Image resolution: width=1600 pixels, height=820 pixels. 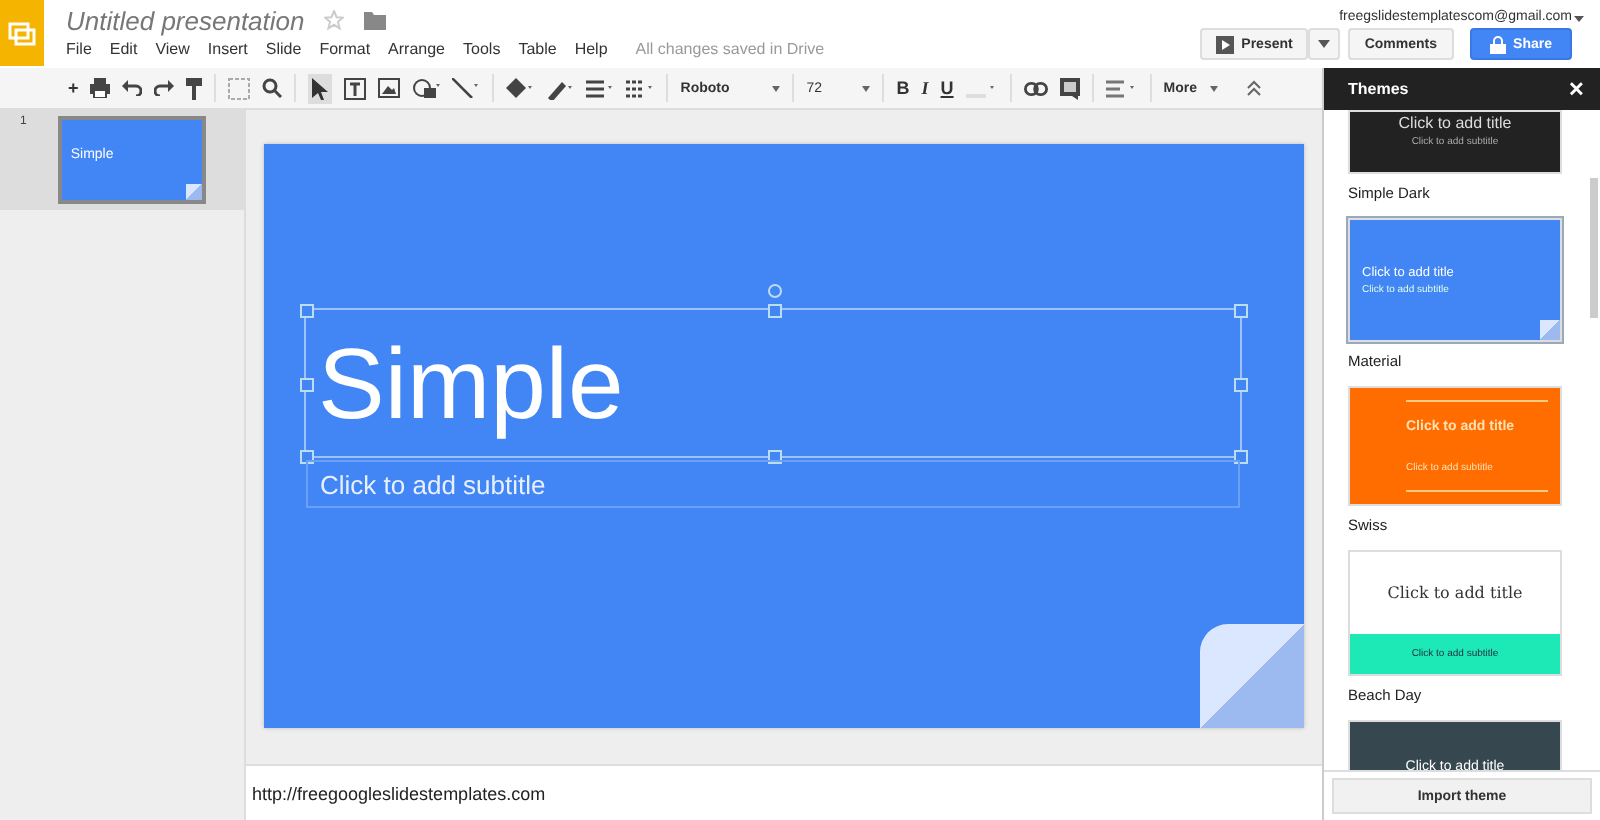 What do you see at coordinates (185, 20) in the screenshot?
I see `document-title: Untitled presentation` at bounding box center [185, 20].